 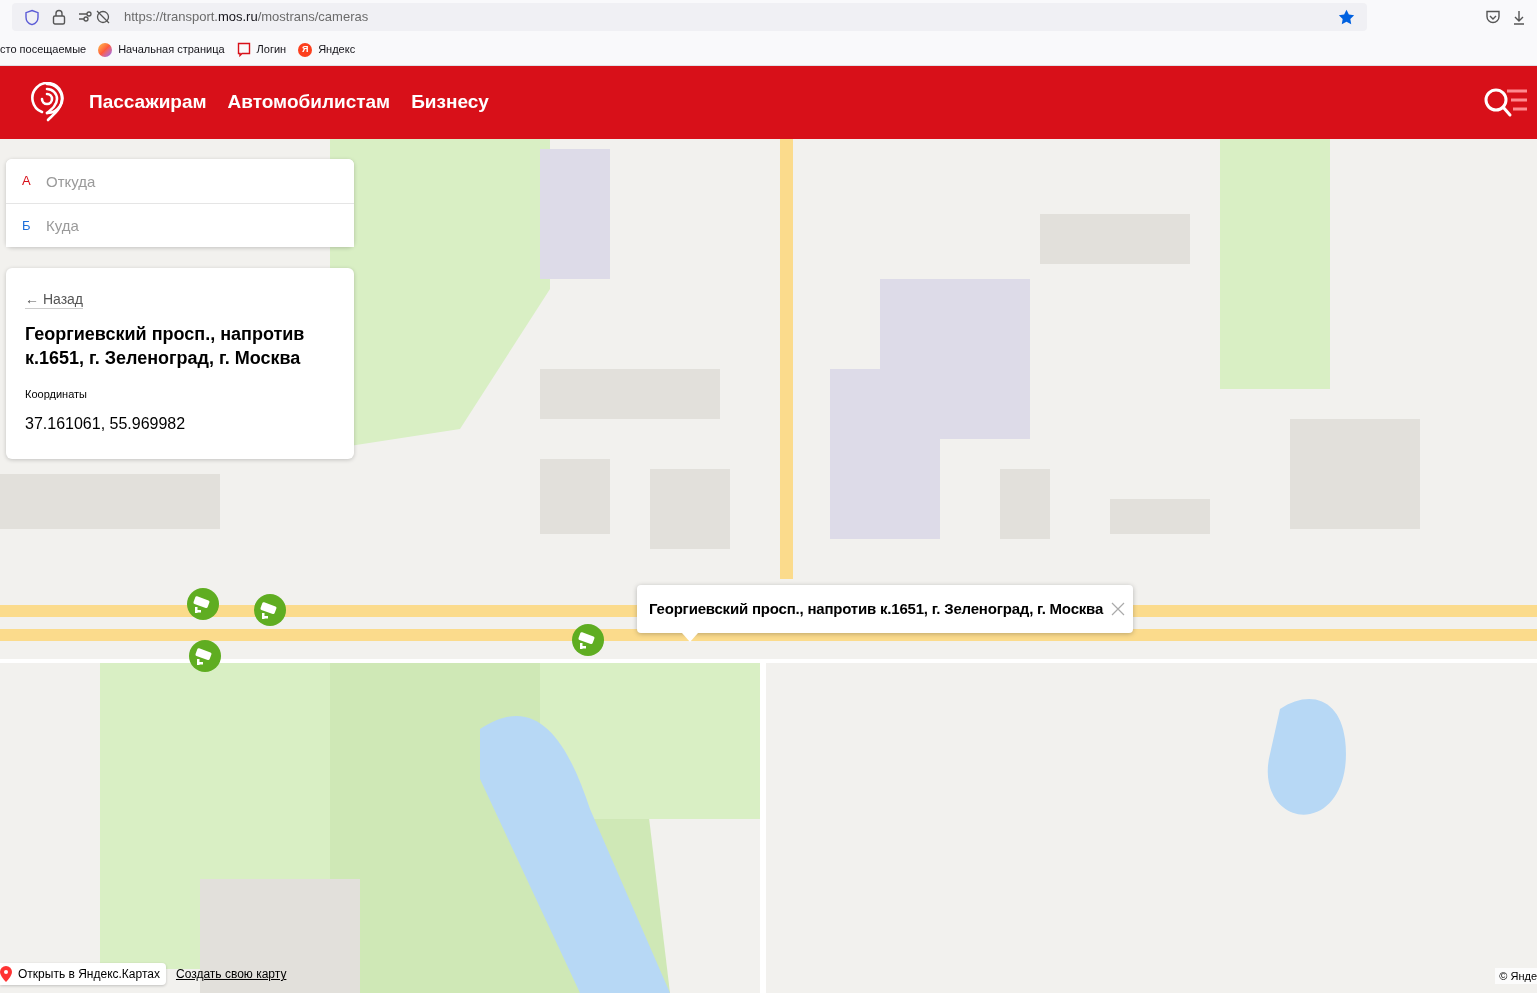 I want to click on search-menu-icon, so click(x=1506, y=102).